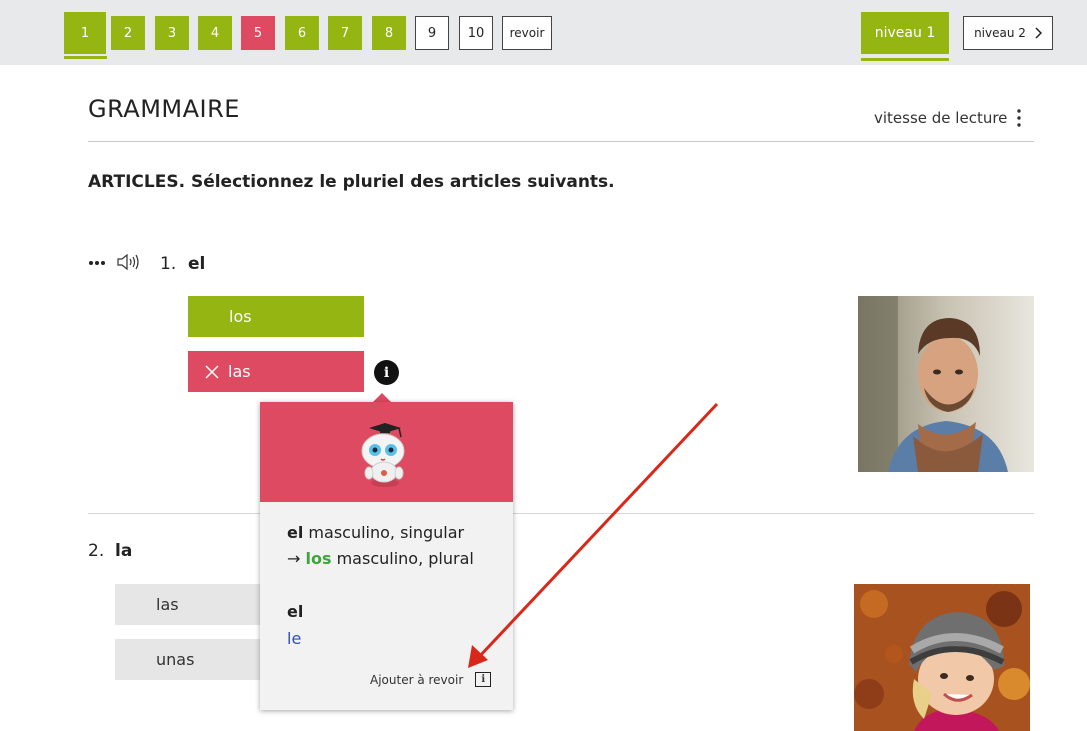 The width and height of the screenshot is (1087, 731). Describe the element at coordinates (384, 532) in the screenshot. I see `popover-singular-desc: masculino, singular` at that location.